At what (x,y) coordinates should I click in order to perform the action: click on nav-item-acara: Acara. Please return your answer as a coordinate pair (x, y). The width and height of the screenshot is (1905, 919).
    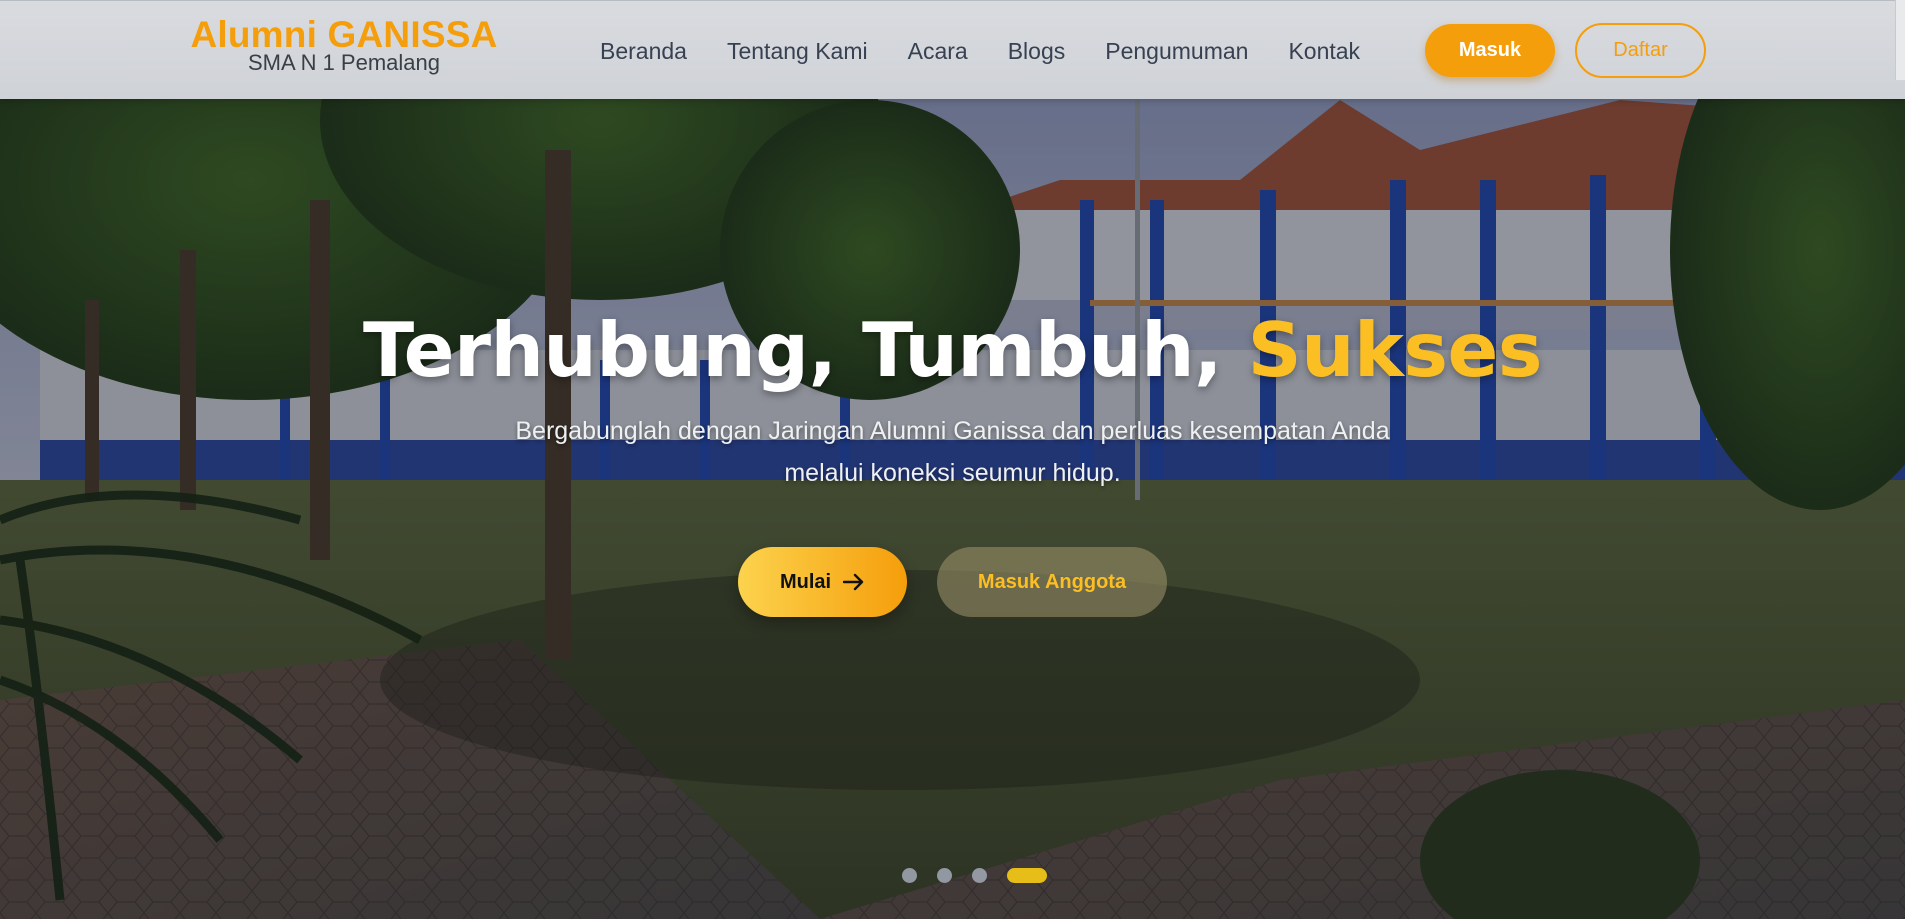
    Looking at the image, I should click on (938, 51).